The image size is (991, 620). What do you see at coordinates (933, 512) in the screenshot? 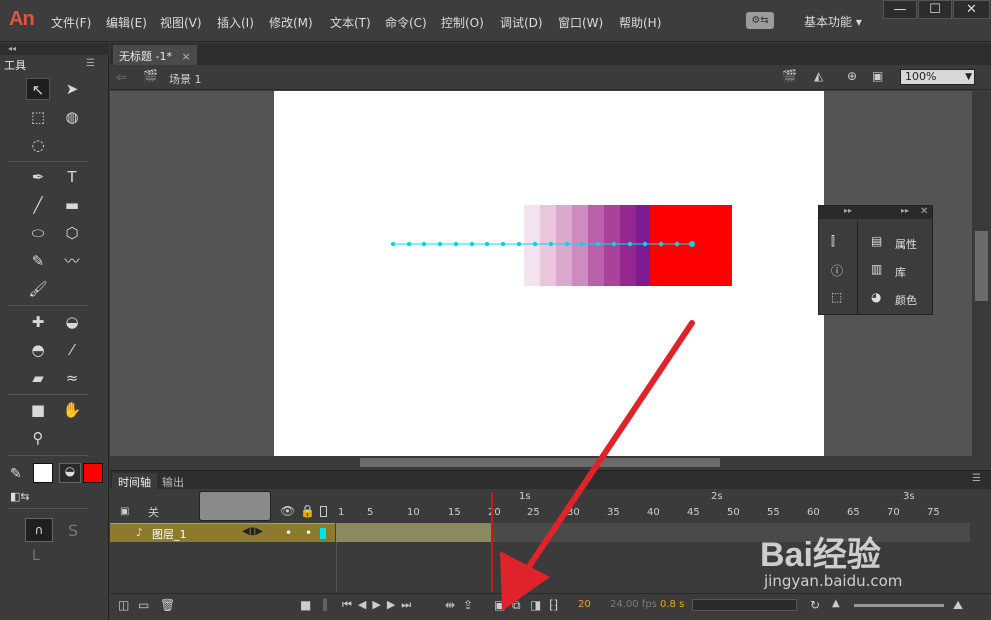
I see `ruler-label: 75` at bounding box center [933, 512].